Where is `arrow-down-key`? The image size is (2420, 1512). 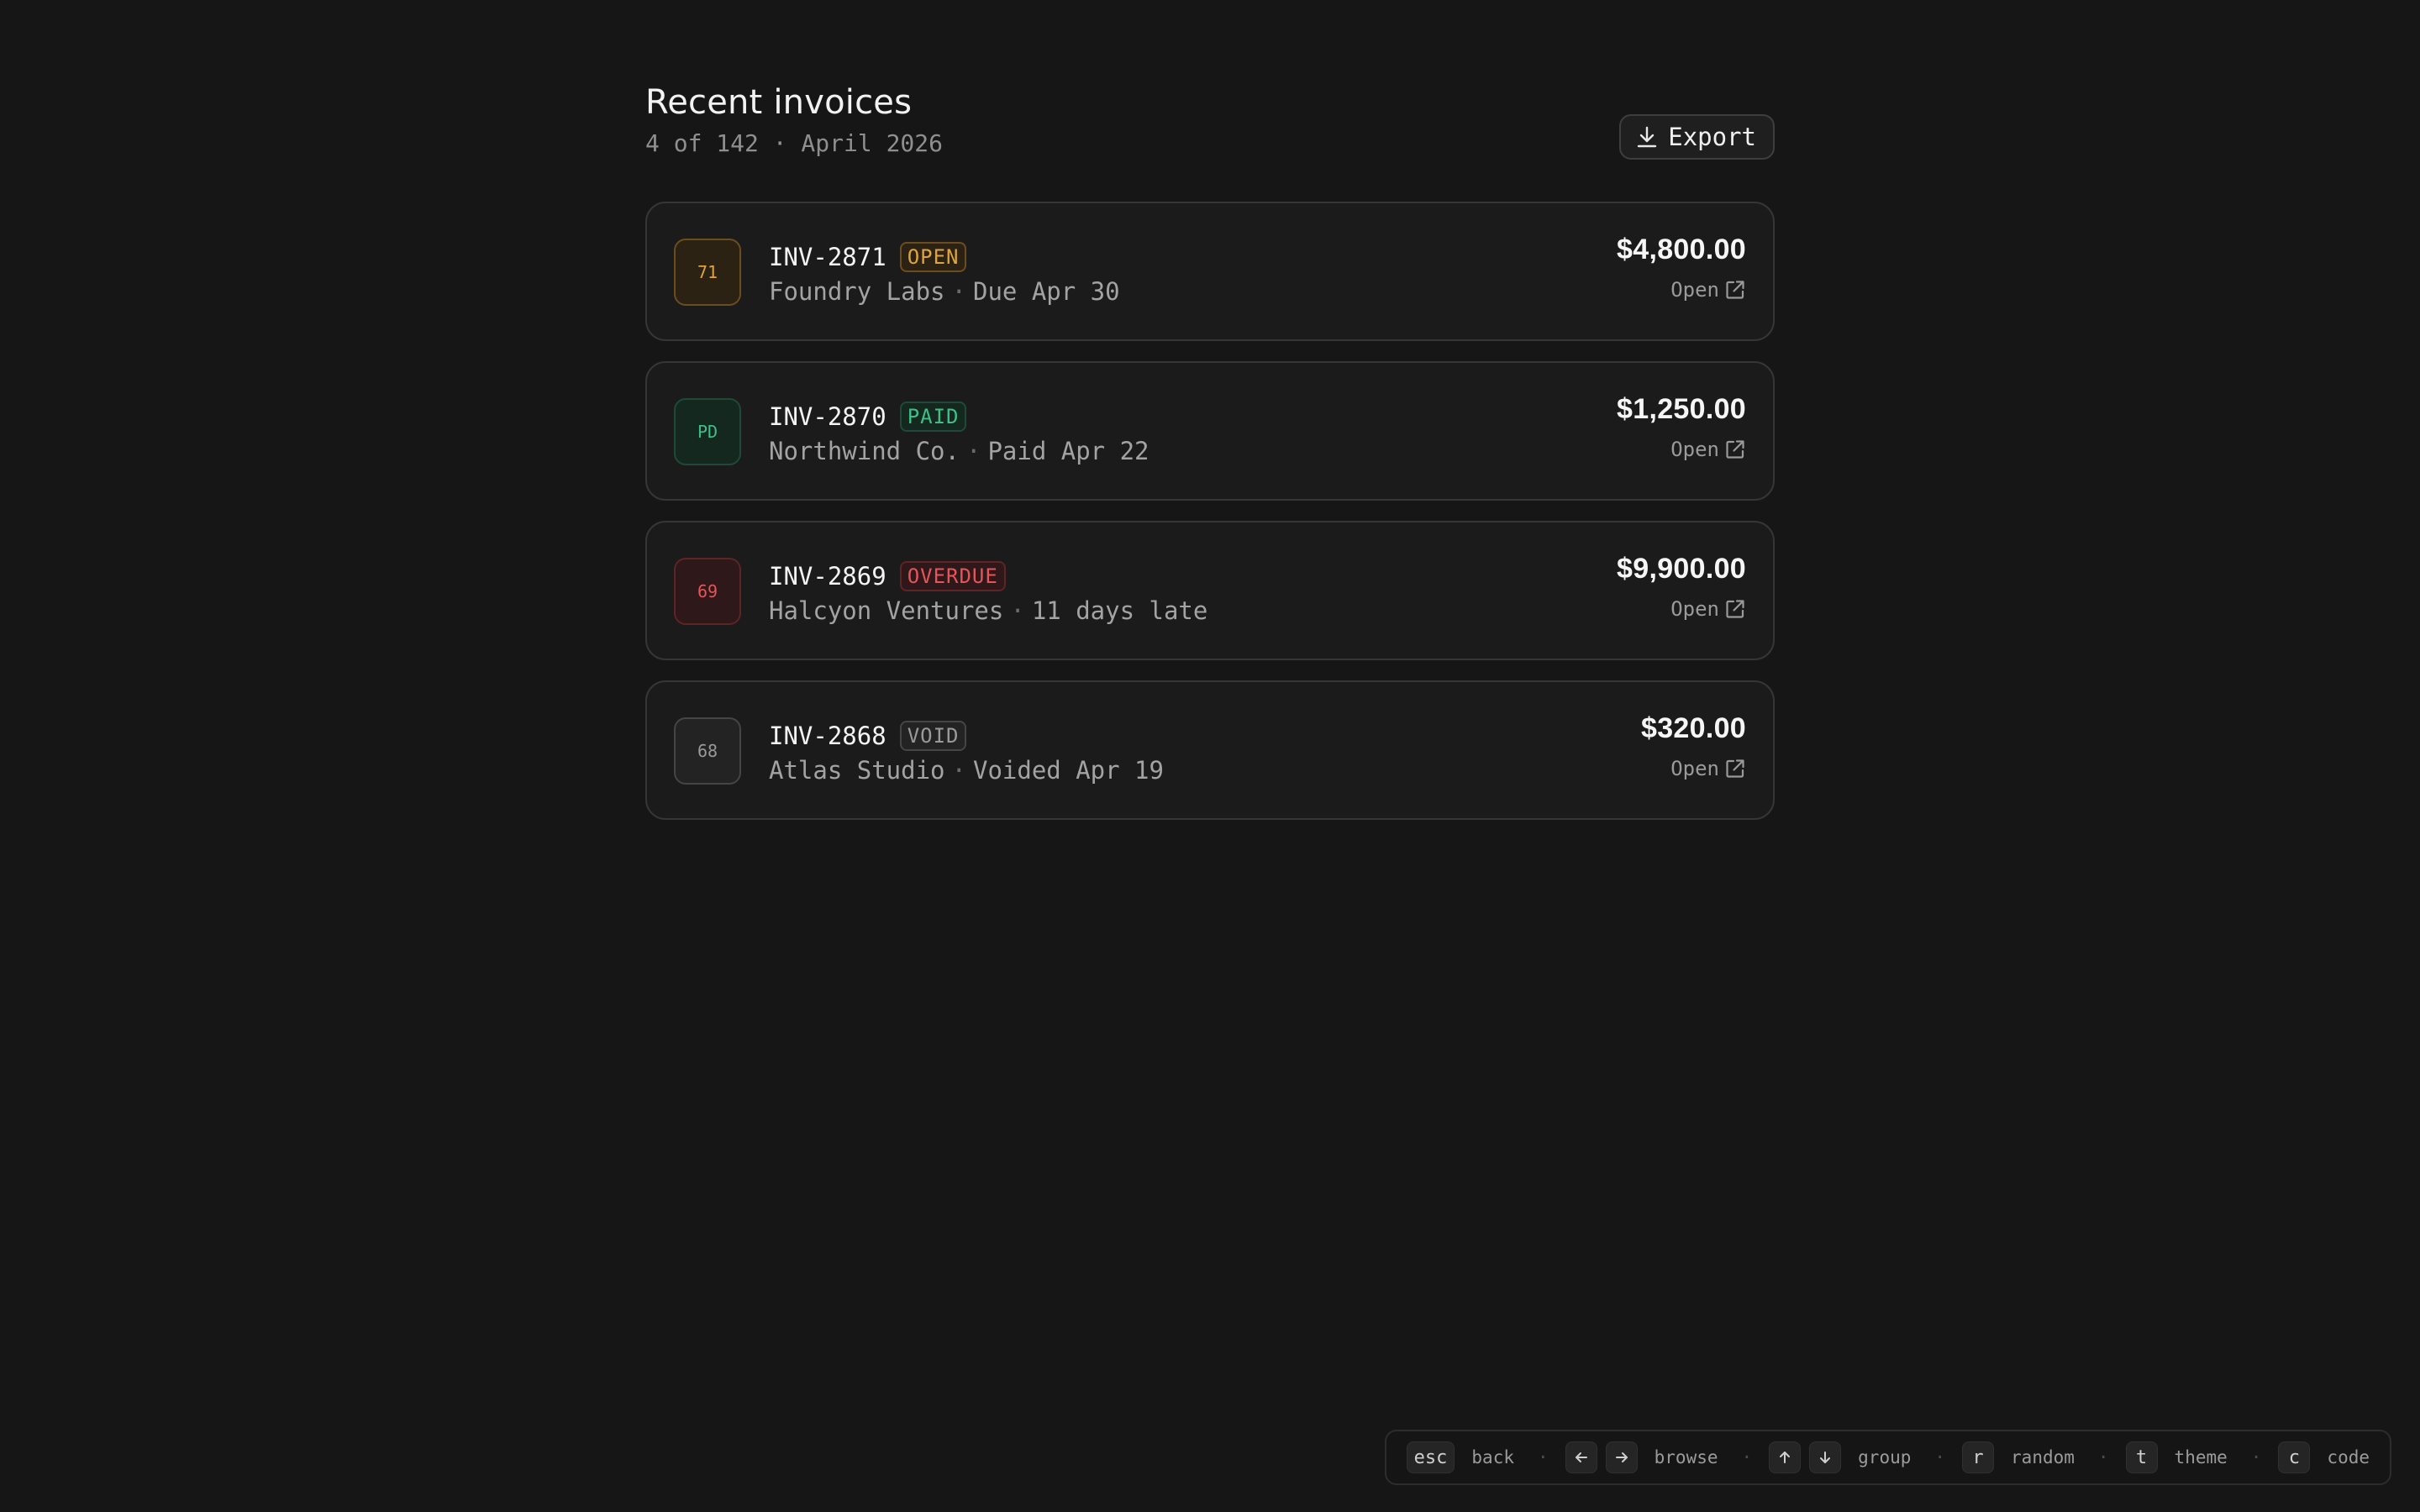
arrow-down-key is located at coordinates (1825, 1457).